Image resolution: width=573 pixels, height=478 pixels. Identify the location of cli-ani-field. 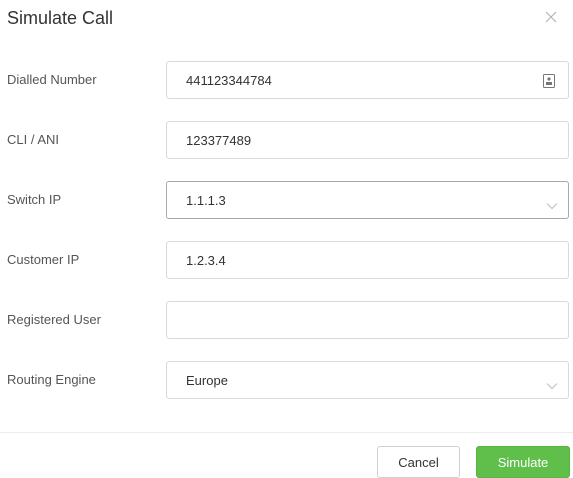
(367, 140).